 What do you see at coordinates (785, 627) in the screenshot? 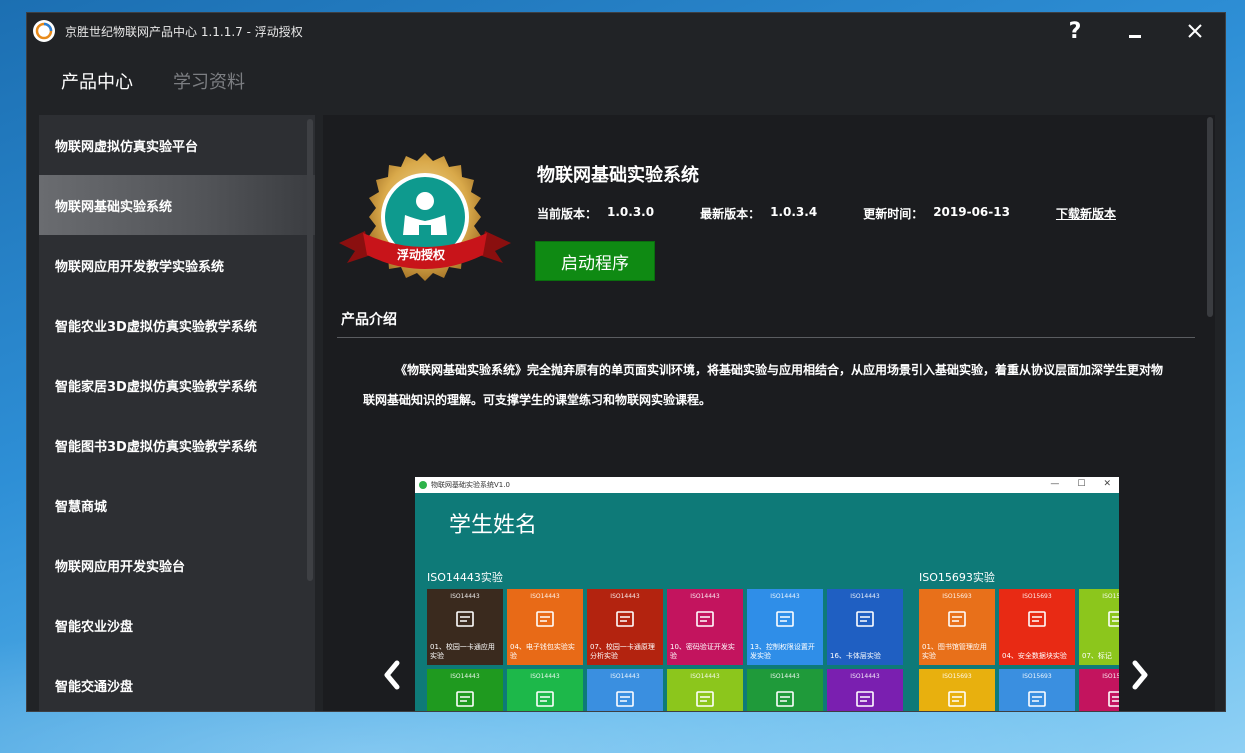
I see `screenshot-tile: ISO14443 13、控制权限设置开发实验` at bounding box center [785, 627].